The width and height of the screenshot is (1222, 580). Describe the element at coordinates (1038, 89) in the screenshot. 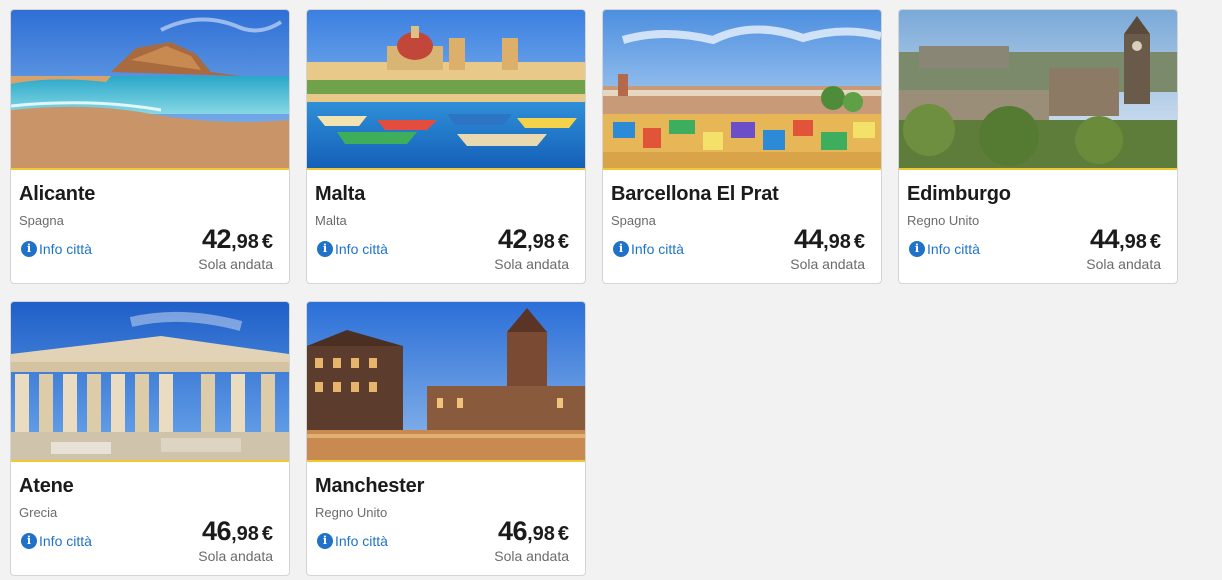

I see `old-town-skyline-photo` at that location.